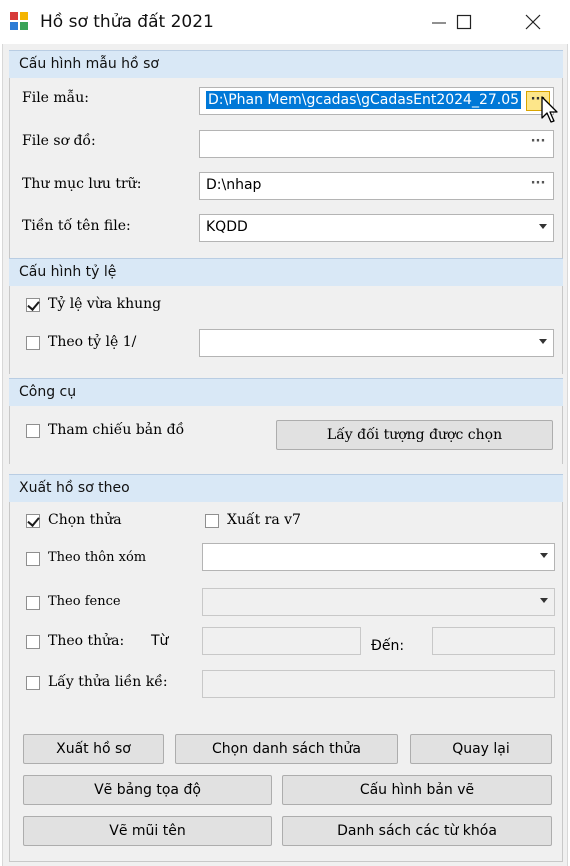  What do you see at coordinates (33, 431) in the screenshot?
I see `map-reference-checkbox` at bounding box center [33, 431].